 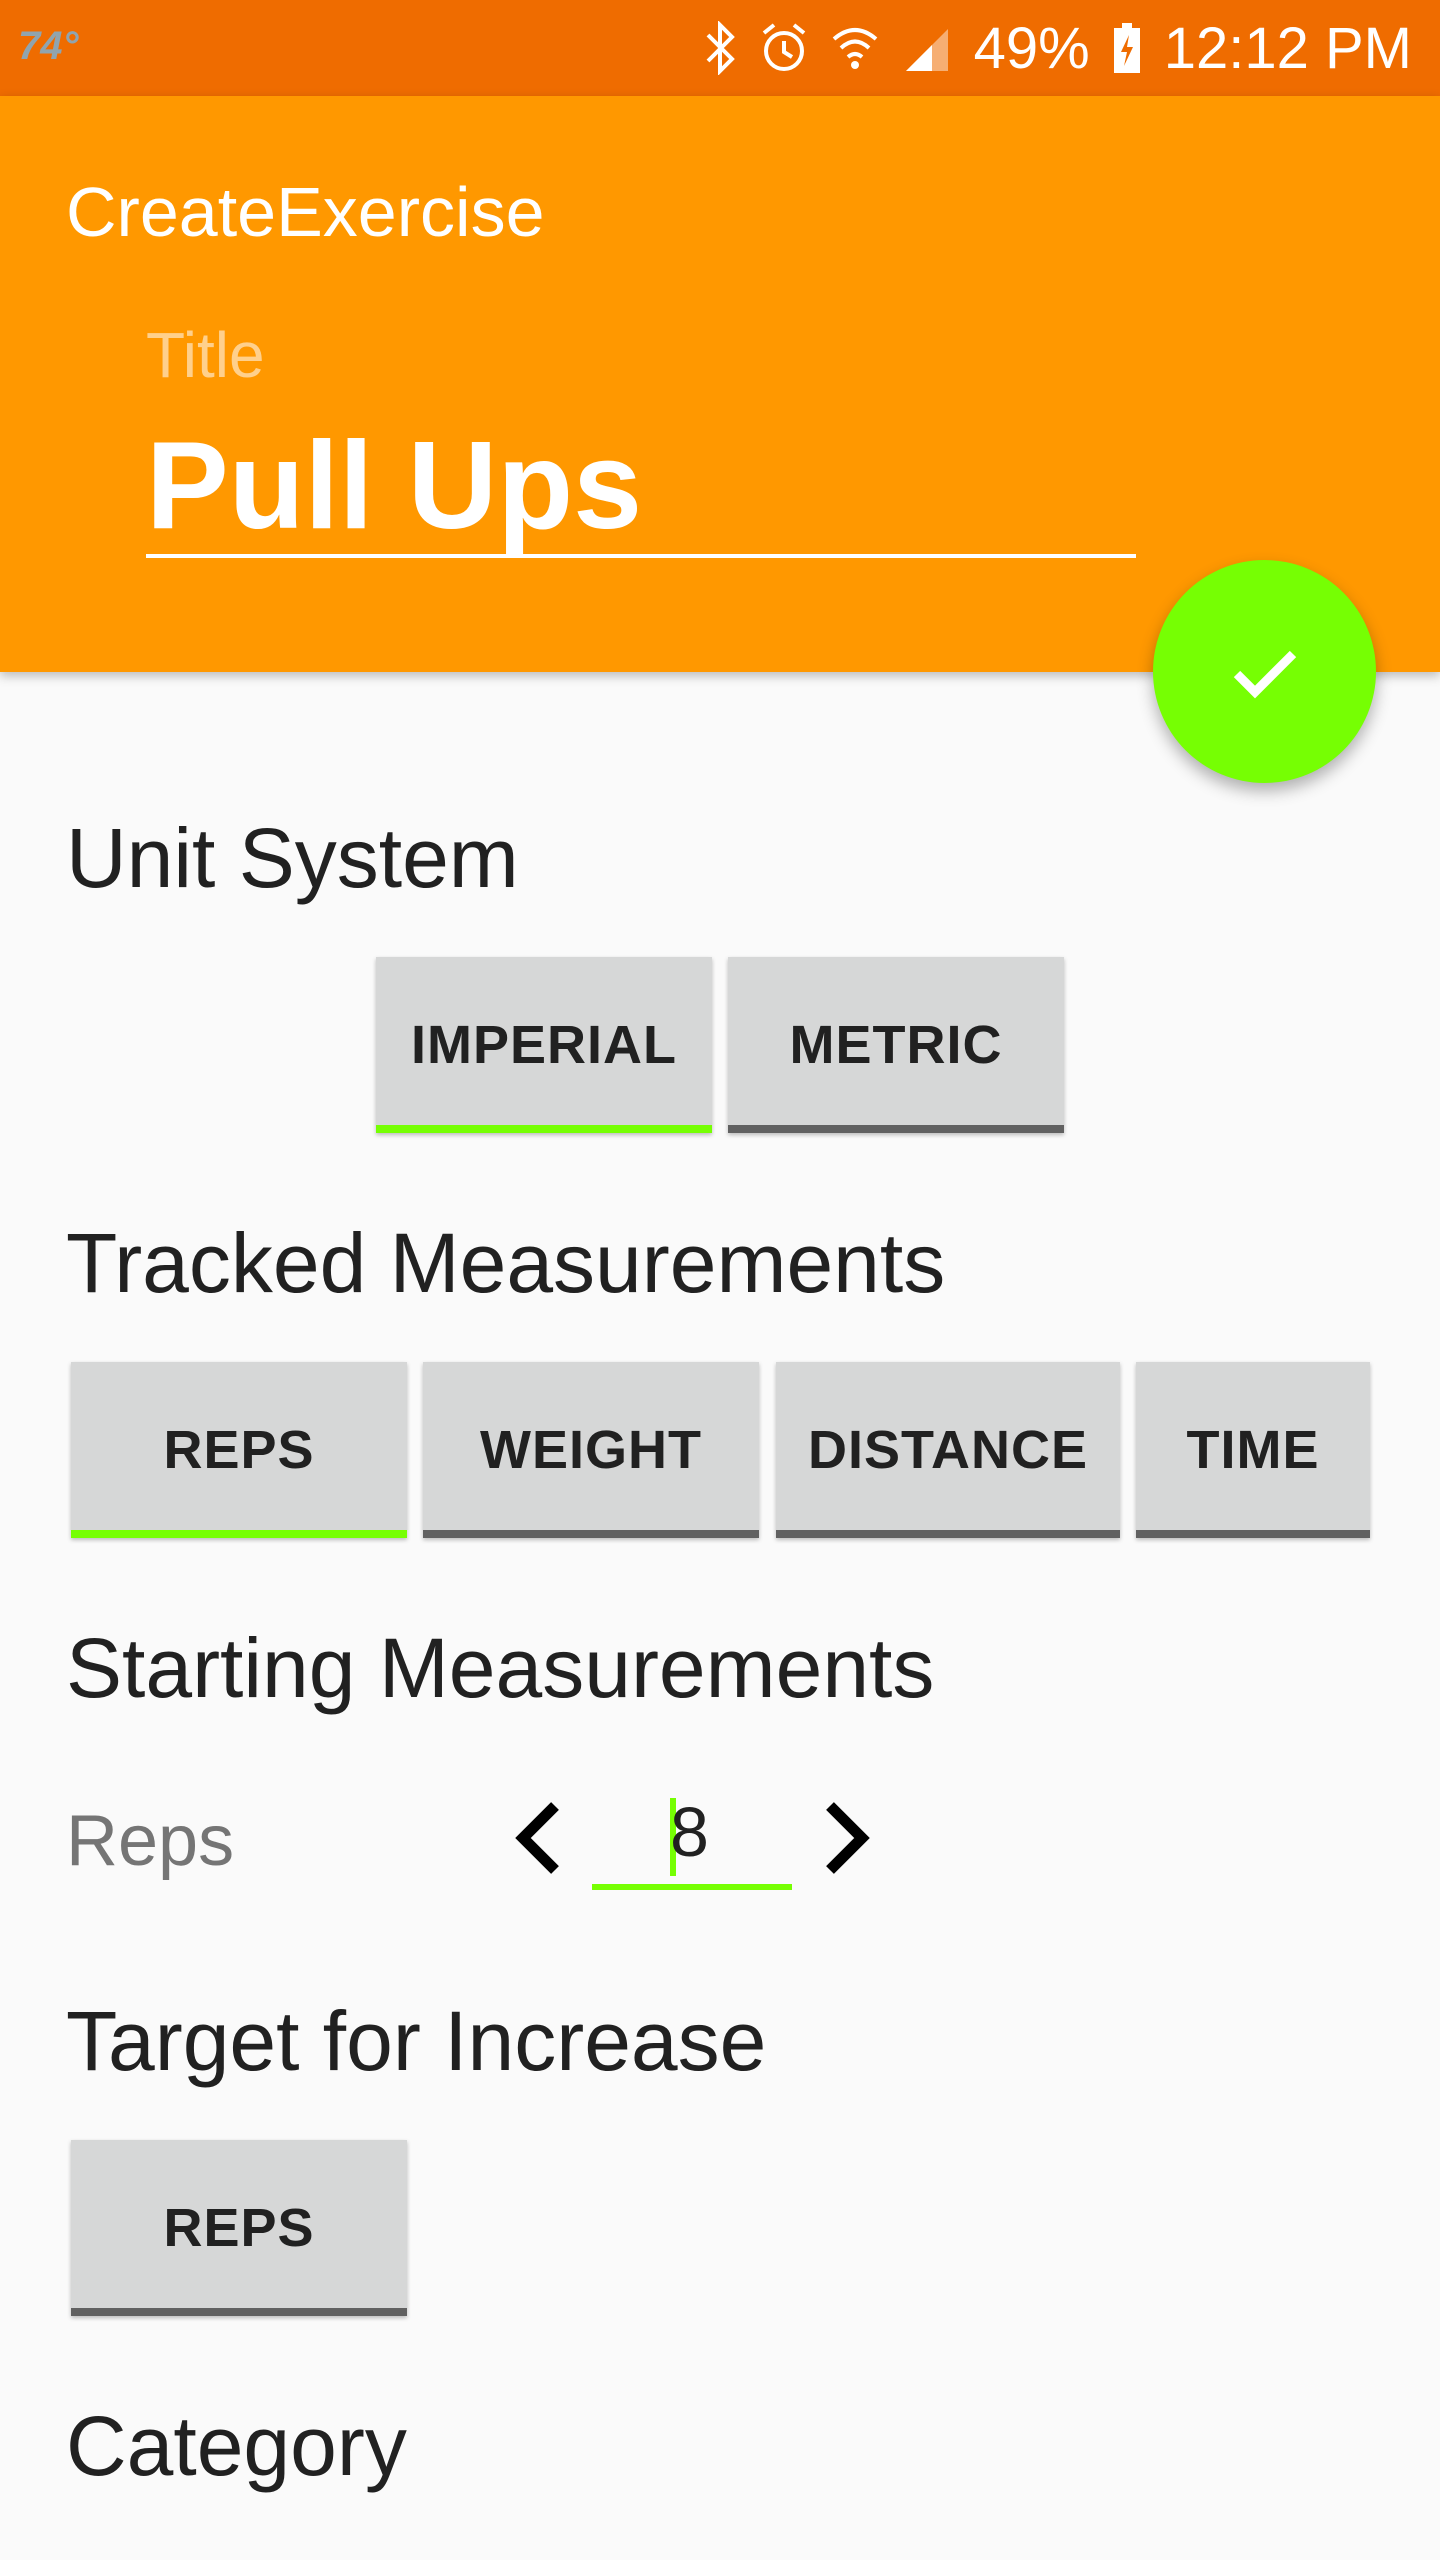 I want to click on metric-toggle: METRIC, so click(x=896, y=1045).